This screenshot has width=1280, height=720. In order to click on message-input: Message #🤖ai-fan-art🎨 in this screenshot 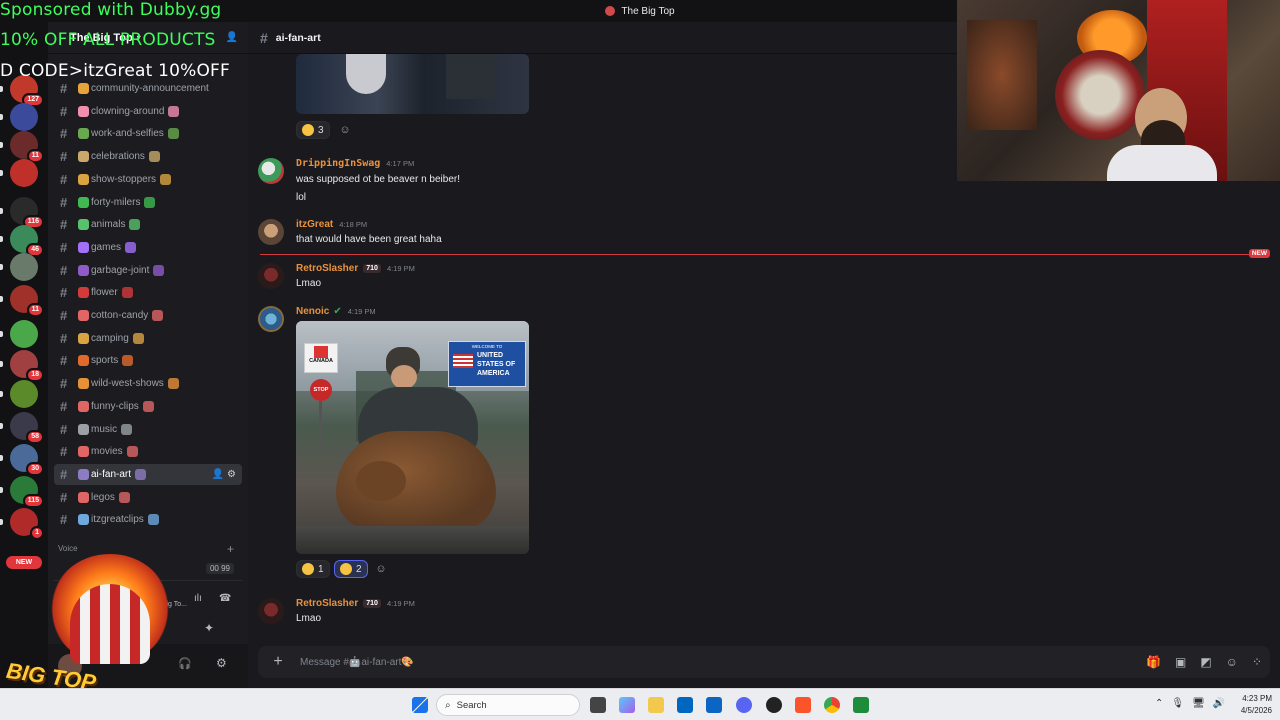, I will do `click(357, 662)`.